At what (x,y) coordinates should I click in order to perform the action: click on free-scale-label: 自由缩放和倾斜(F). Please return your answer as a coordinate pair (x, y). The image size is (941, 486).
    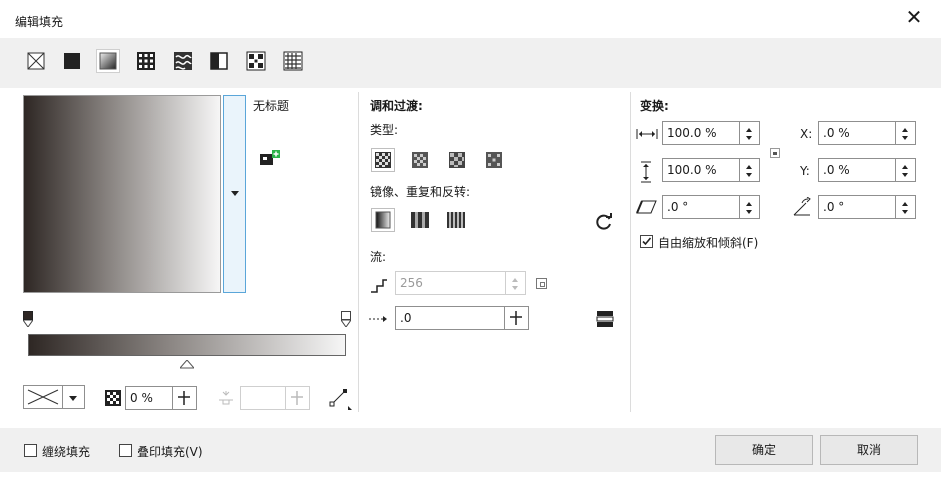
    Looking at the image, I should click on (708, 243).